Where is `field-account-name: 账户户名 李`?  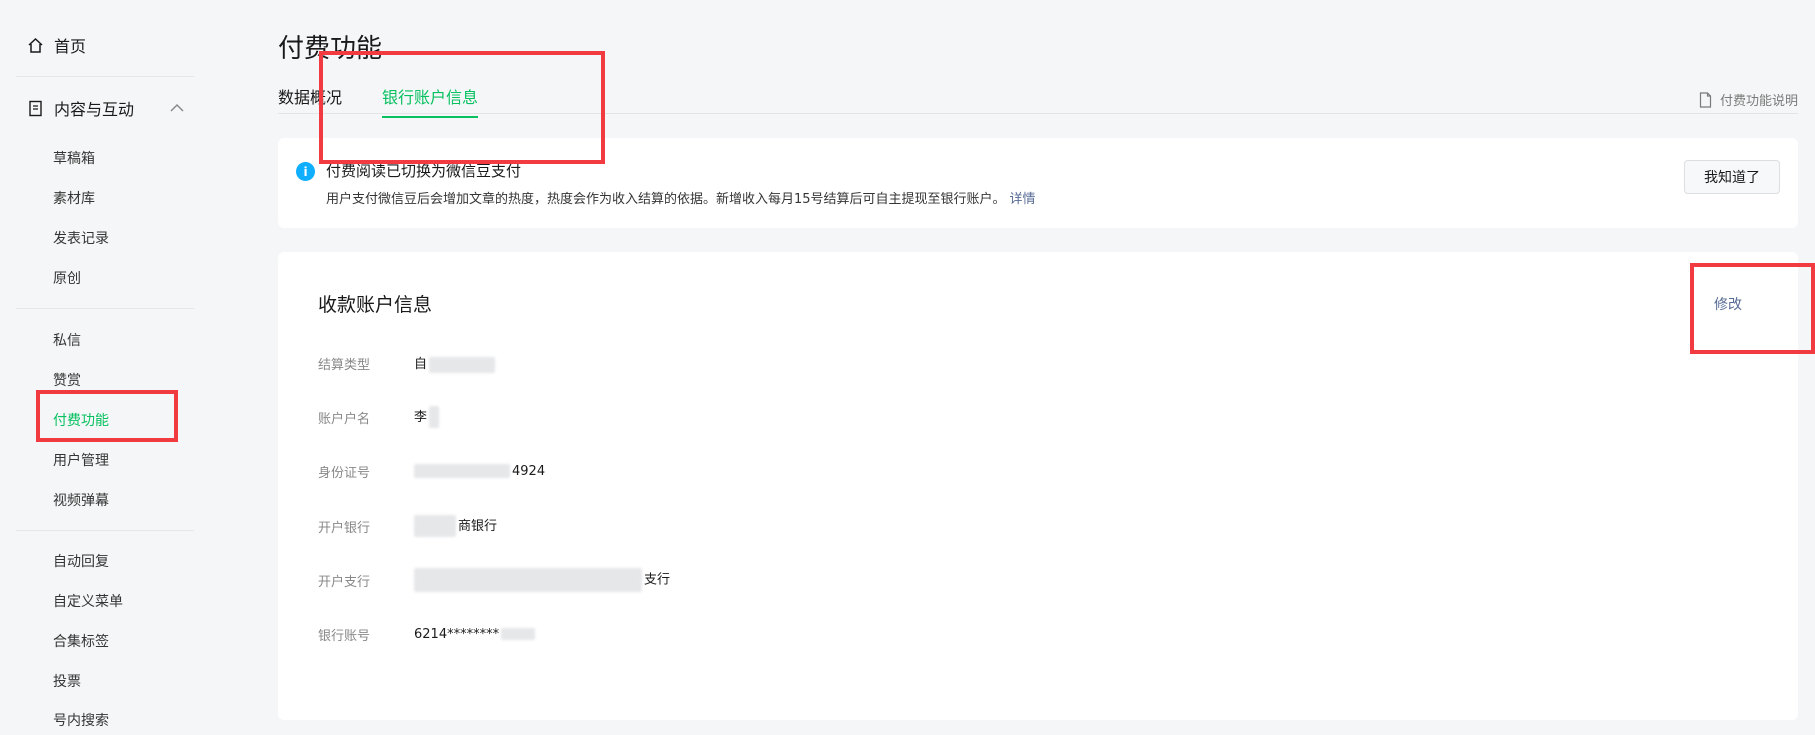
field-account-name: 账户户名 李 is located at coordinates (379, 417).